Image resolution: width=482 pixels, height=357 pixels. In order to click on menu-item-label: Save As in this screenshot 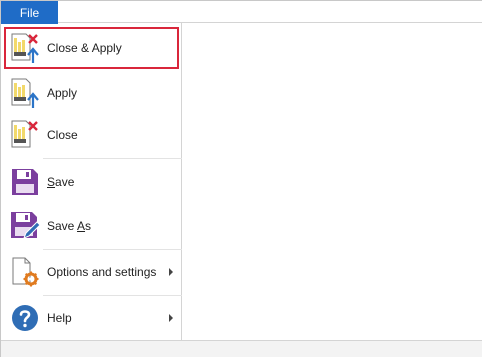, I will do `click(69, 226)`.